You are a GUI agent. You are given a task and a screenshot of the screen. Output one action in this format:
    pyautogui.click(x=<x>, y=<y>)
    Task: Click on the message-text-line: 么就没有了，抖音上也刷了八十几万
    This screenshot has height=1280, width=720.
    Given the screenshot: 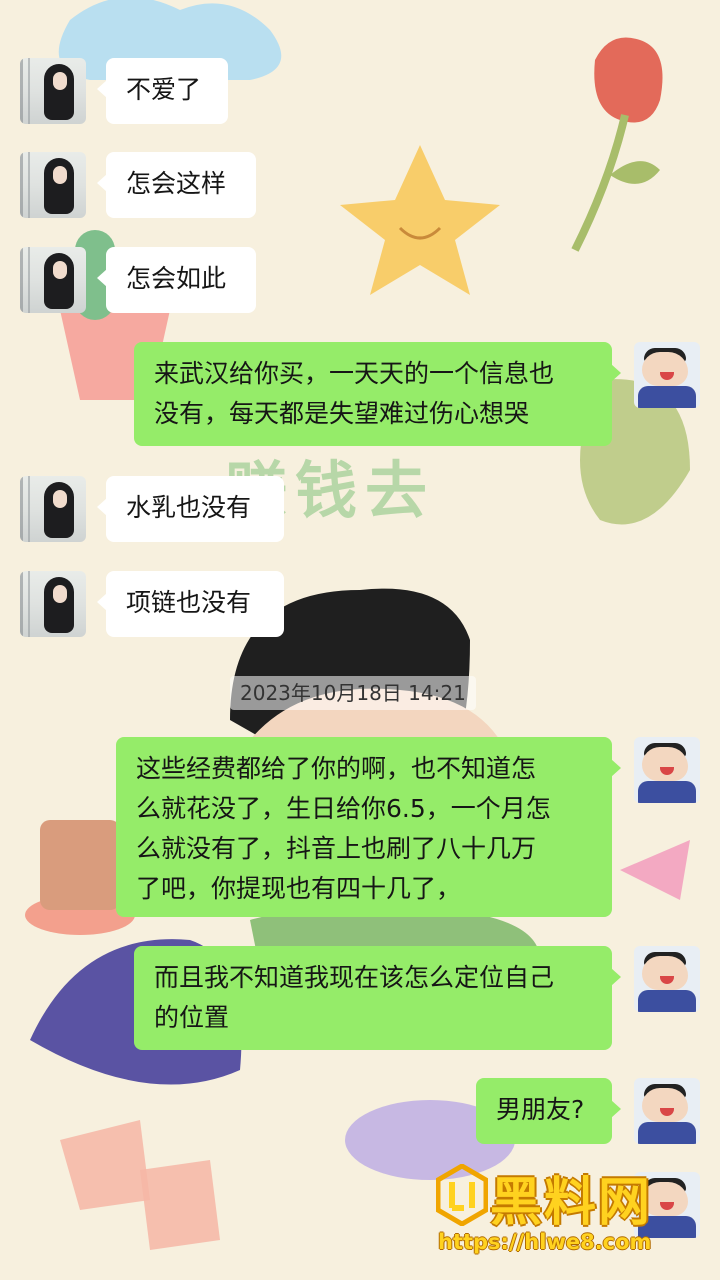 What is the action you would take?
    pyautogui.click(x=336, y=848)
    